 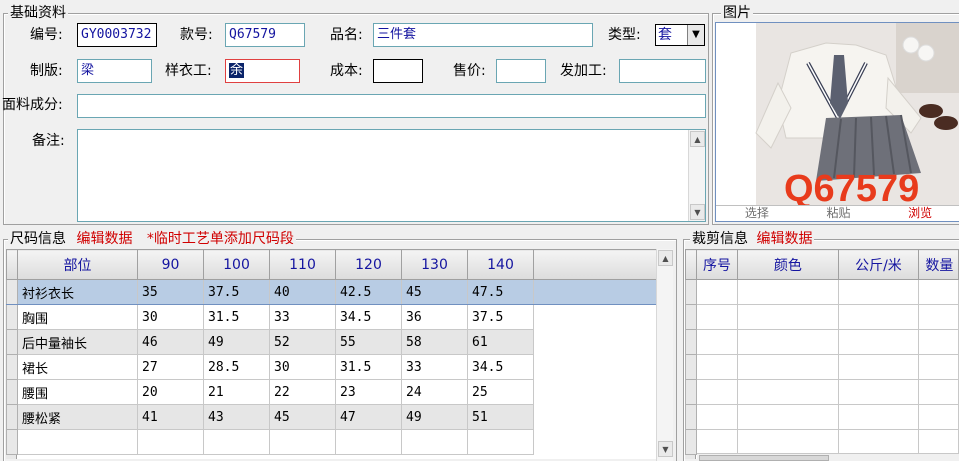 I want to click on column-header: 130, so click(x=434, y=264).